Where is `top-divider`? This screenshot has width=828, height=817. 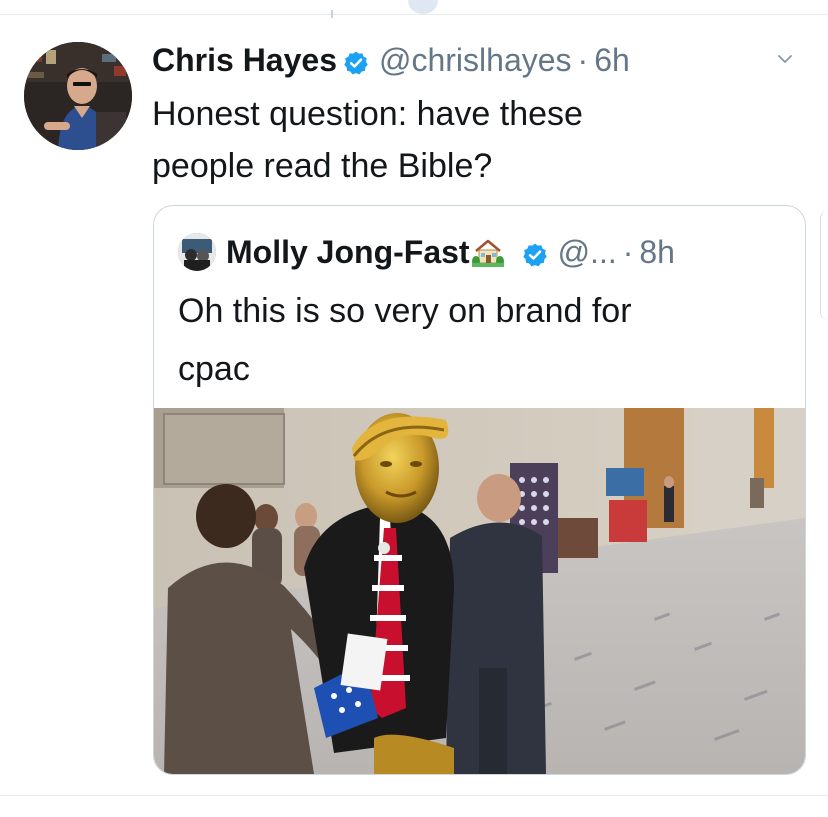
top-divider is located at coordinates (414, 14).